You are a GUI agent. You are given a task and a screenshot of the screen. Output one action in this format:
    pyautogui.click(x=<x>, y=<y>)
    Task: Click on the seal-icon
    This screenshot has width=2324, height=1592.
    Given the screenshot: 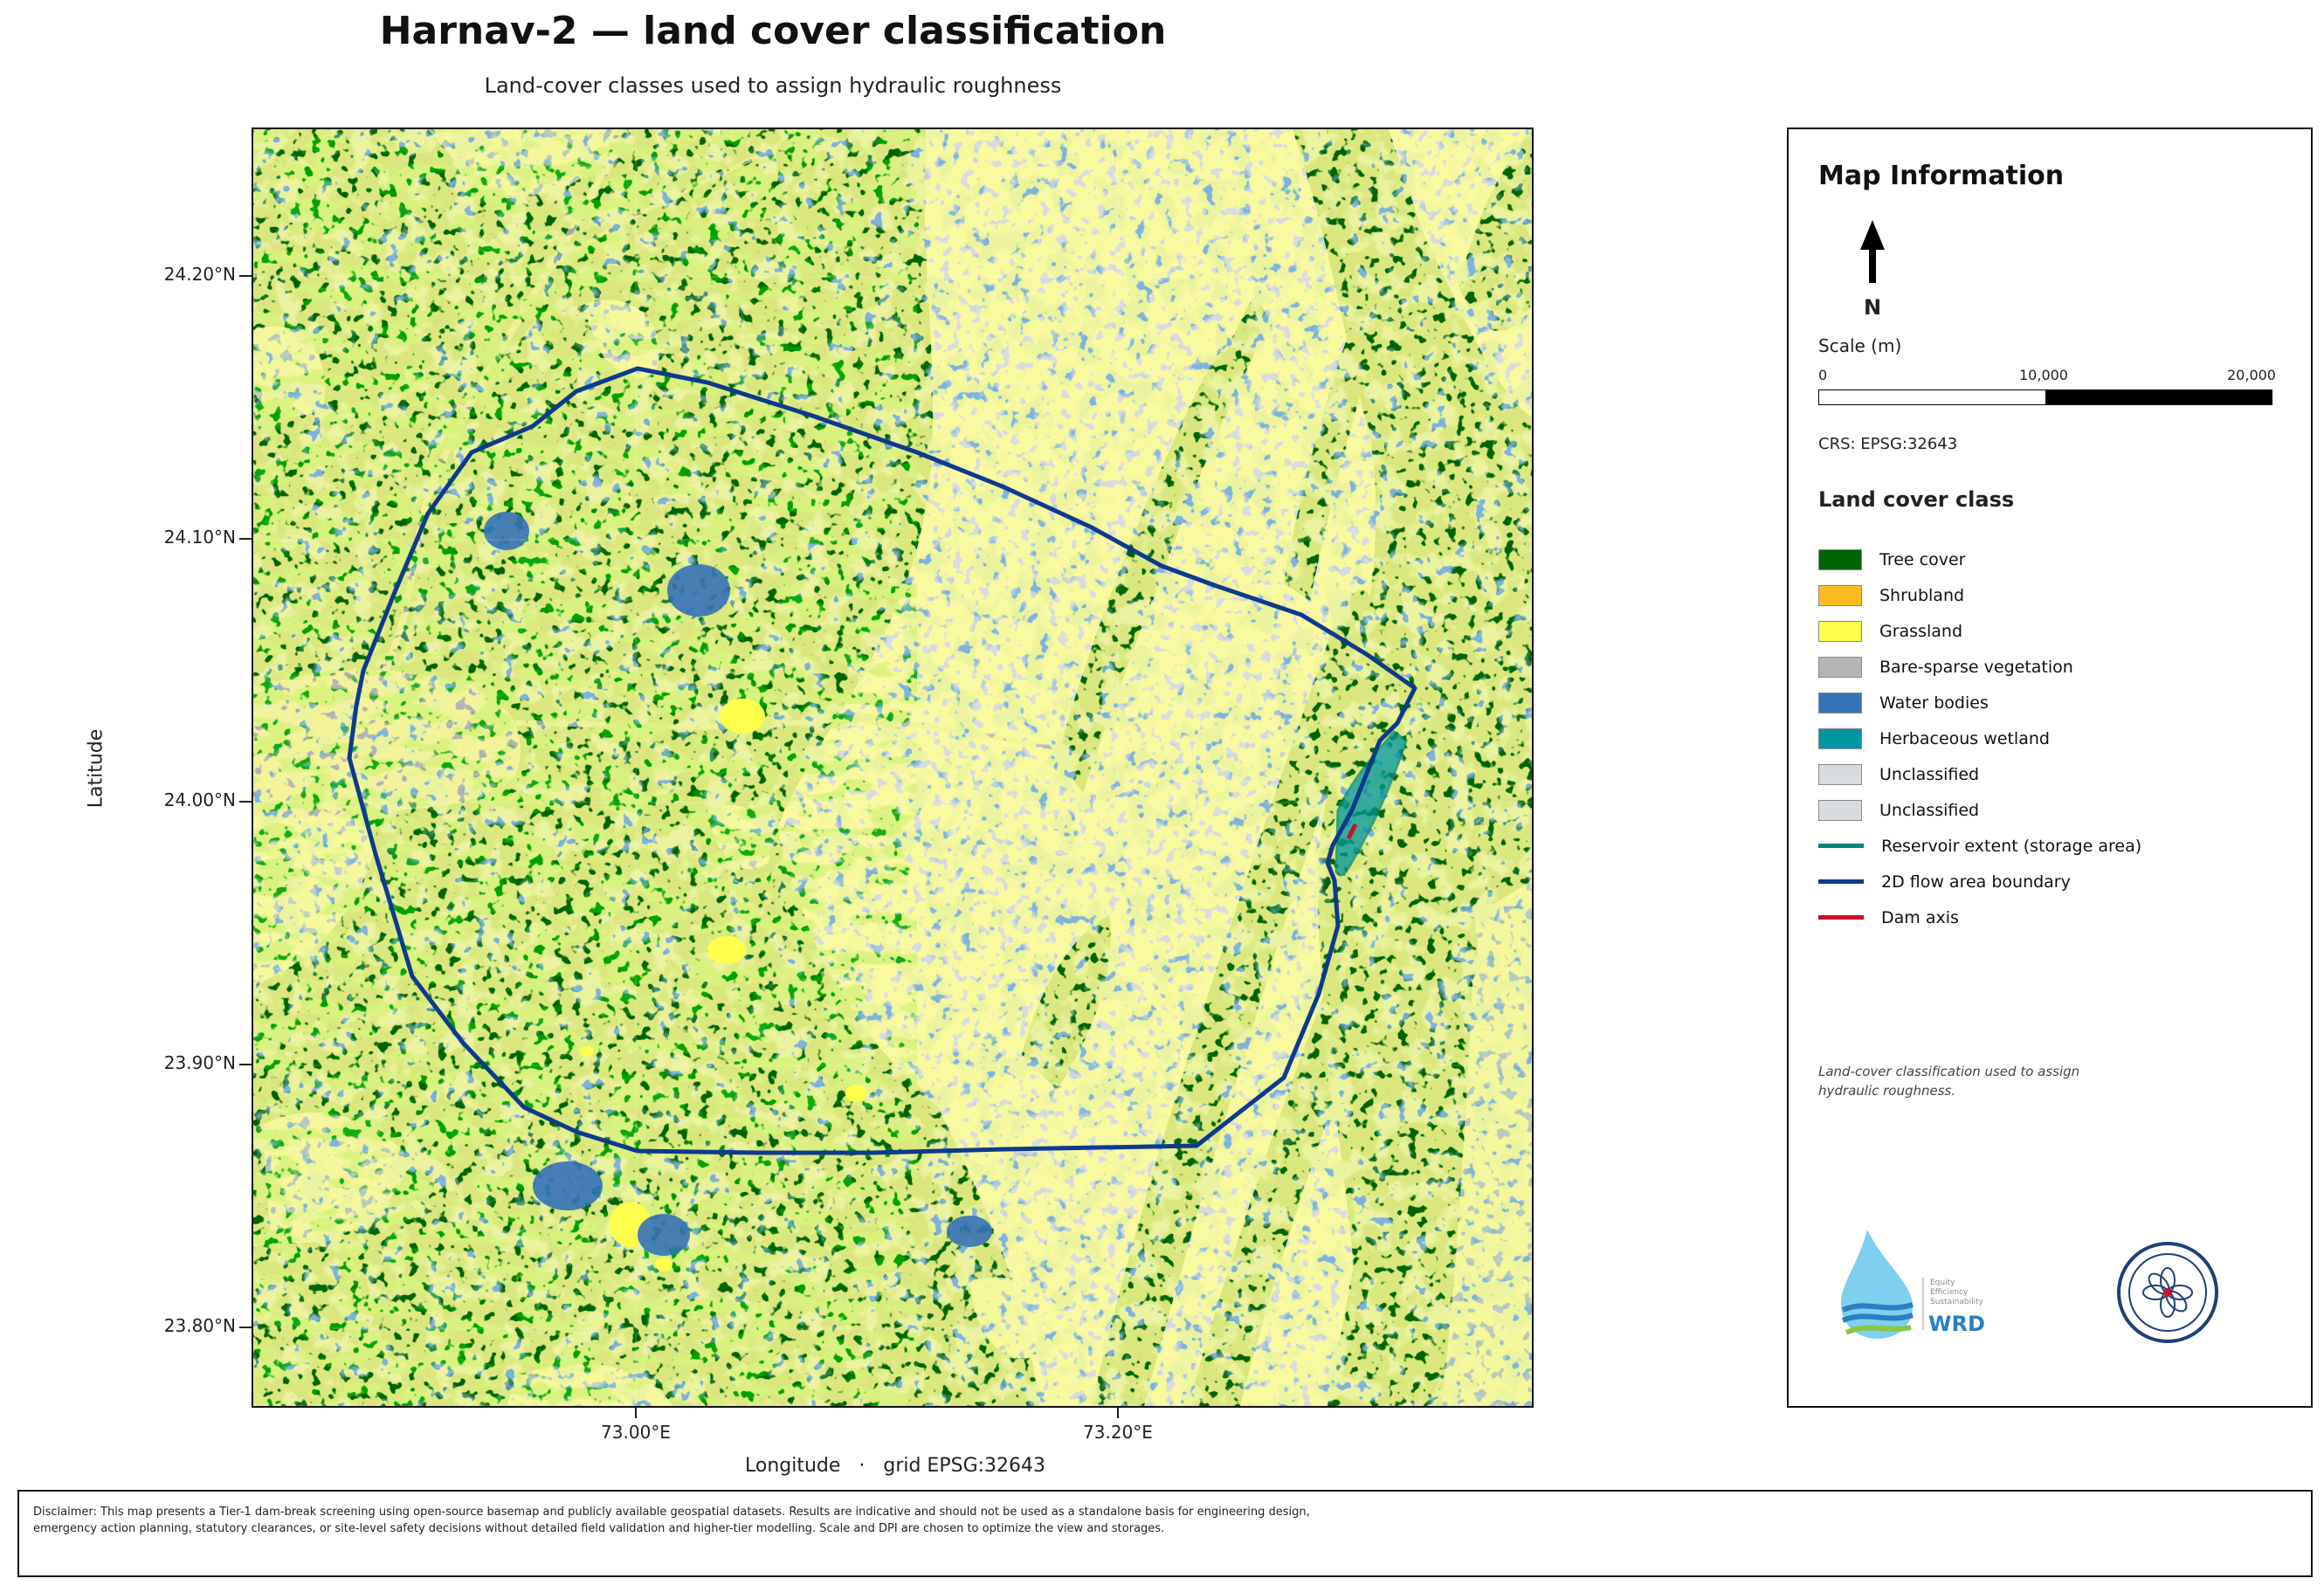 What is the action you would take?
    pyautogui.click(x=2167, y=1293)
    